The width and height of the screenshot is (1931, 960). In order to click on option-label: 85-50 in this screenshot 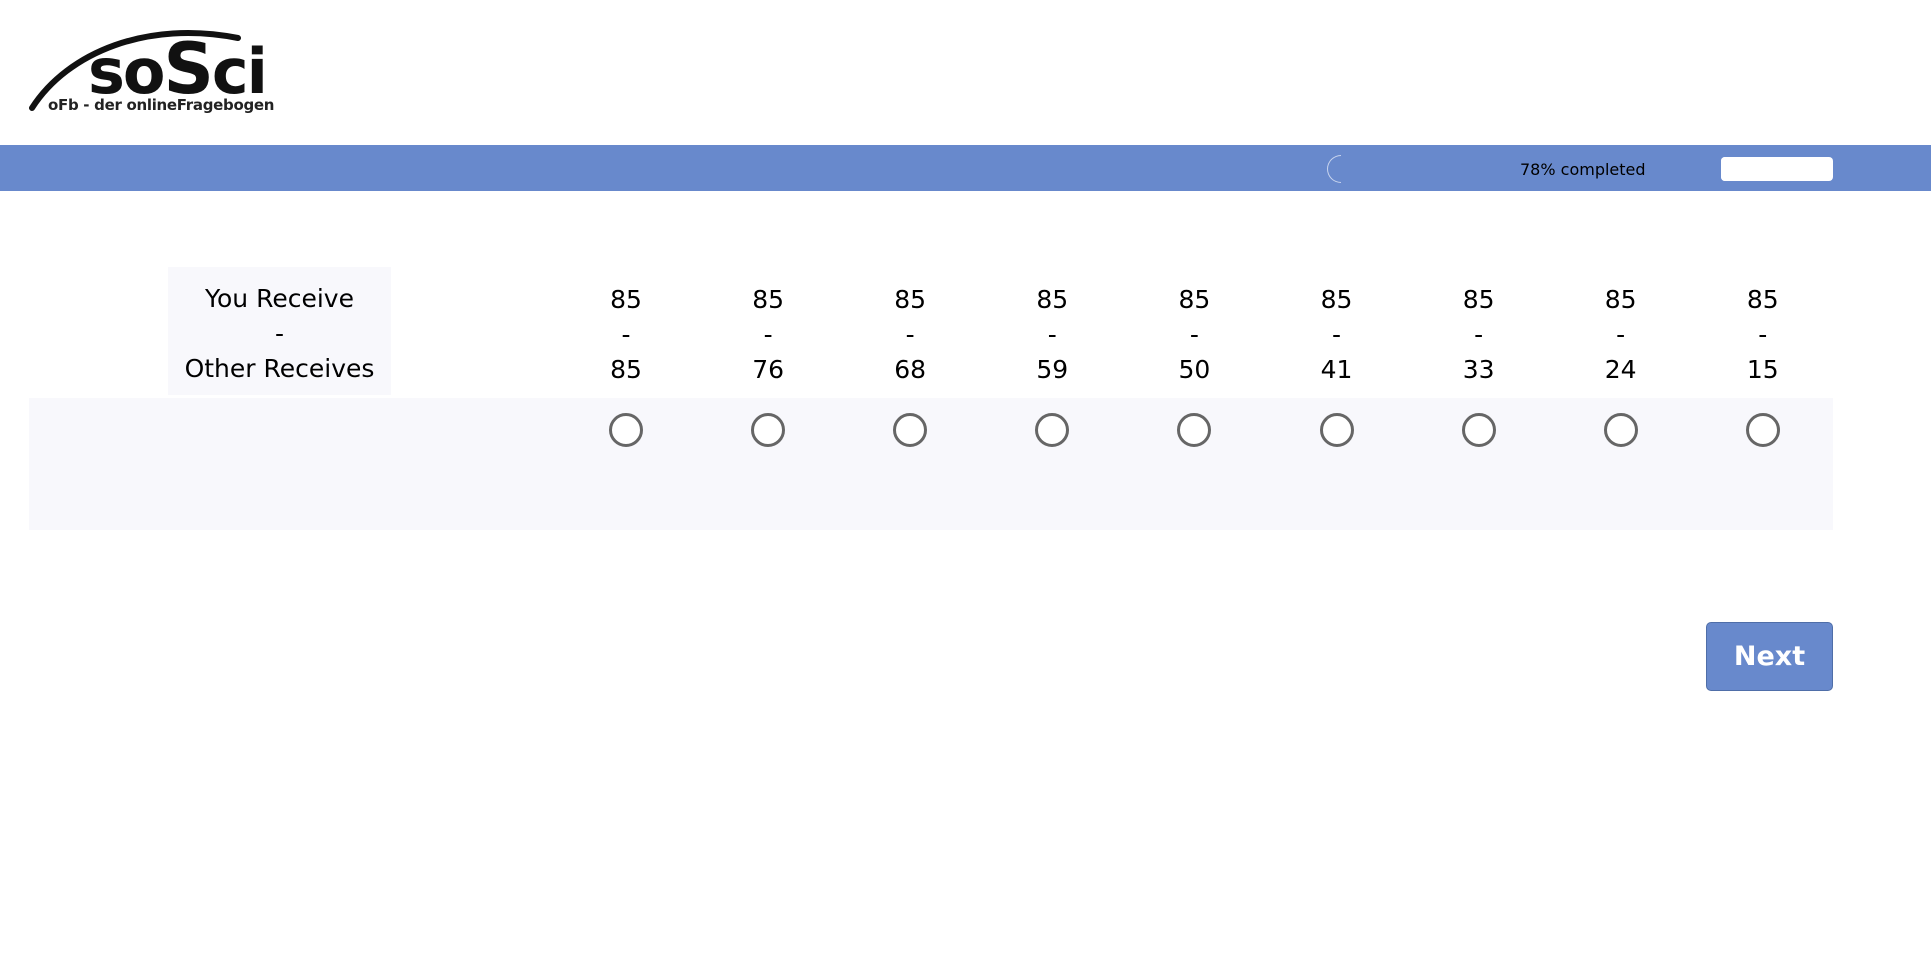, I will do `click(1194, 334)`.